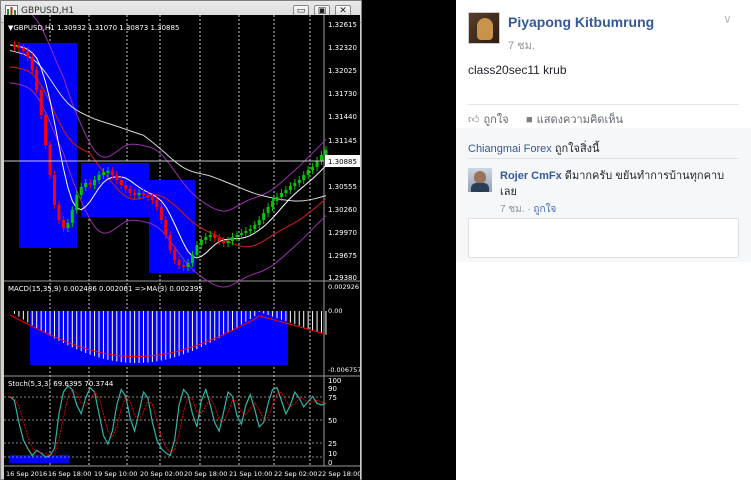 This screenshot has width=751, height=480. I want to click on likes-summary: Chiangmai Forex ถูกใจสิ่งนี้, so click(534, 148).